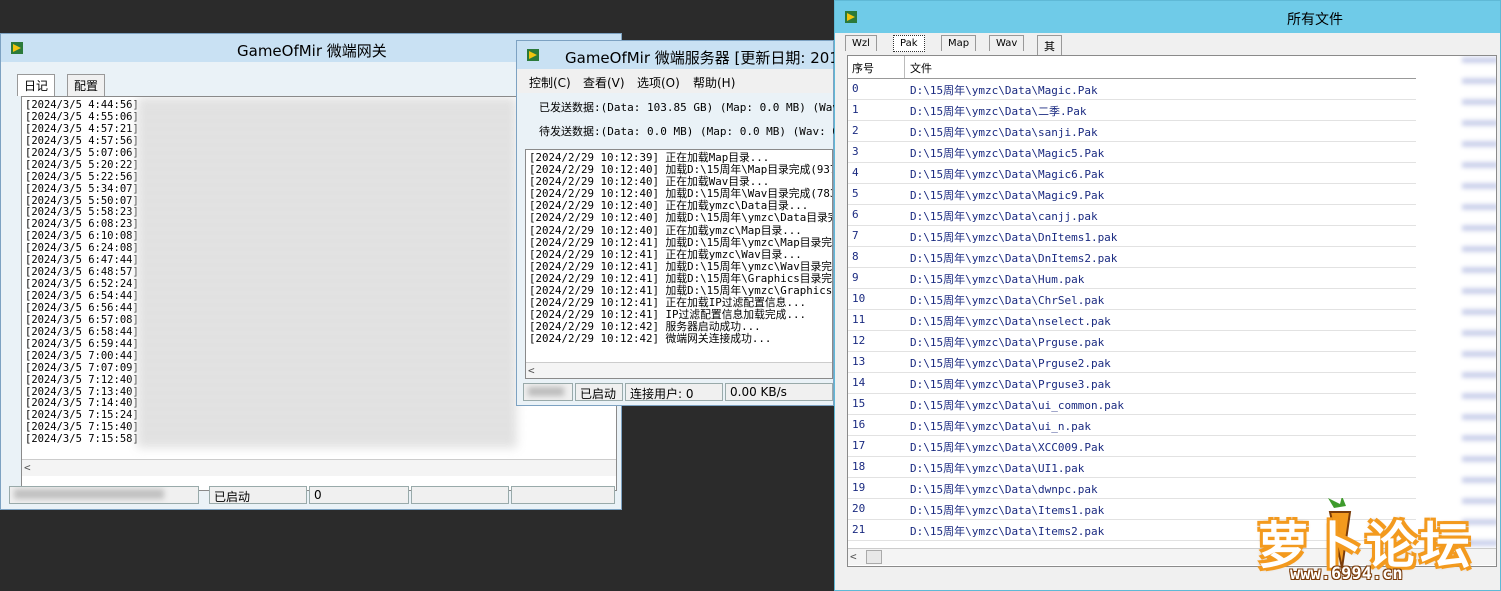 This screenshot has width=1501, height=591. Describe the element at coordinates (1132, 257) in the screenshot. I see `table-row: 8 D:\15周年\ymzc\Data\DnItems2.pak` at that location.